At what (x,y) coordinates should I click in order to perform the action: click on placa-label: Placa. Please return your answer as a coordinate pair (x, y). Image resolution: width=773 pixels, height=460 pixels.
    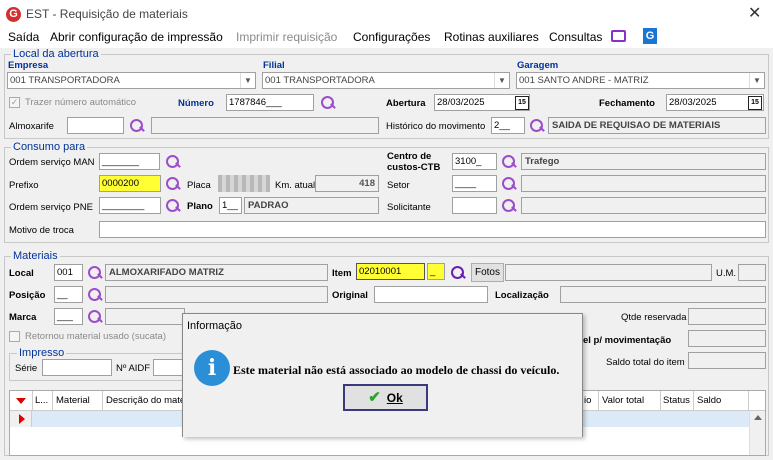
    Looking at the image, I should click on (199, 185).